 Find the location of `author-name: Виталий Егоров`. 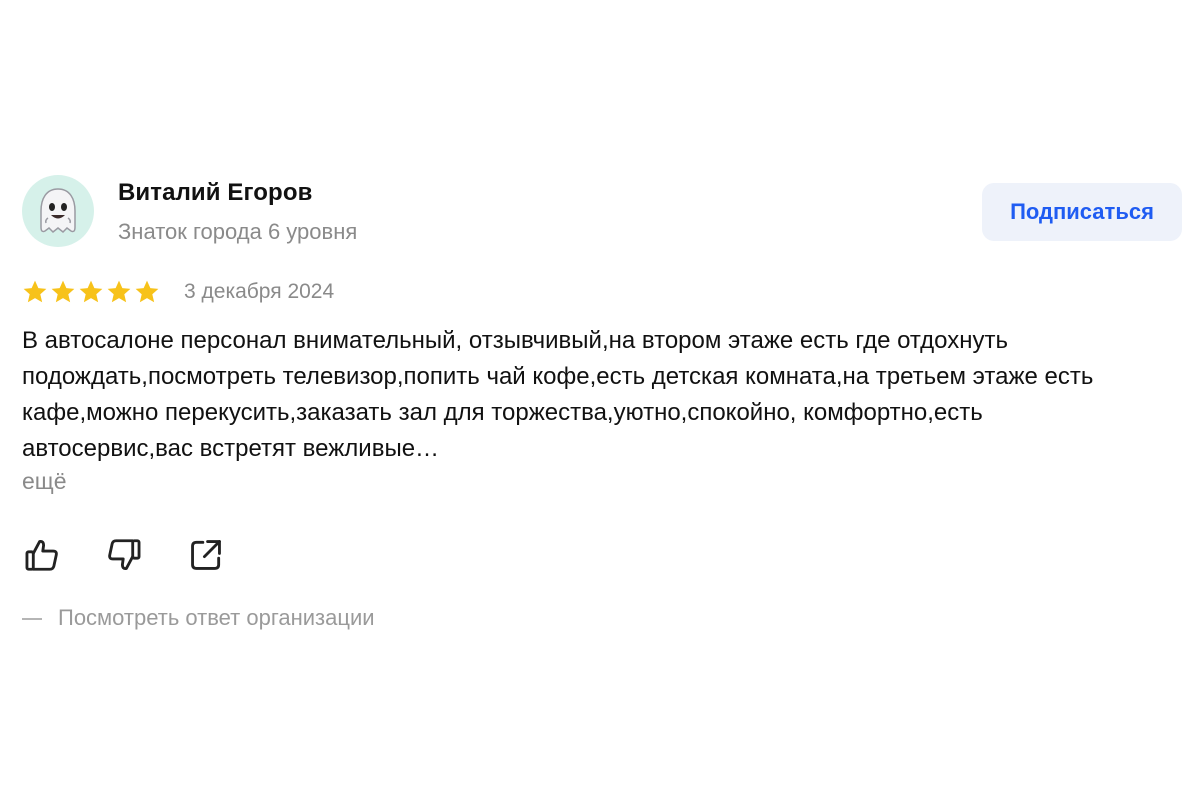

author-name: Виталий Егоров is located at coordinates (215, 193).